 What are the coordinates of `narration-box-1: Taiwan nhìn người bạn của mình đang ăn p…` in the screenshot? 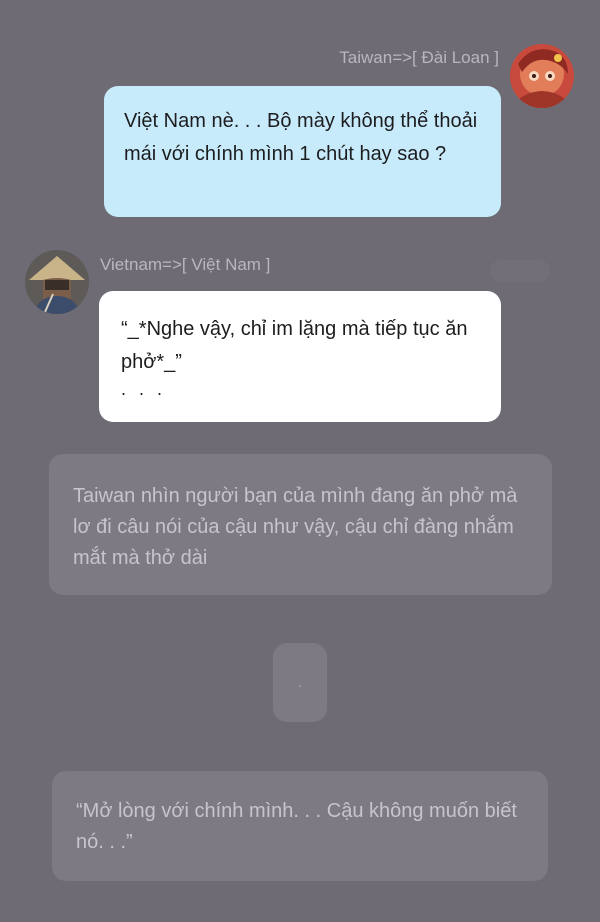 It's located at (300, 524).